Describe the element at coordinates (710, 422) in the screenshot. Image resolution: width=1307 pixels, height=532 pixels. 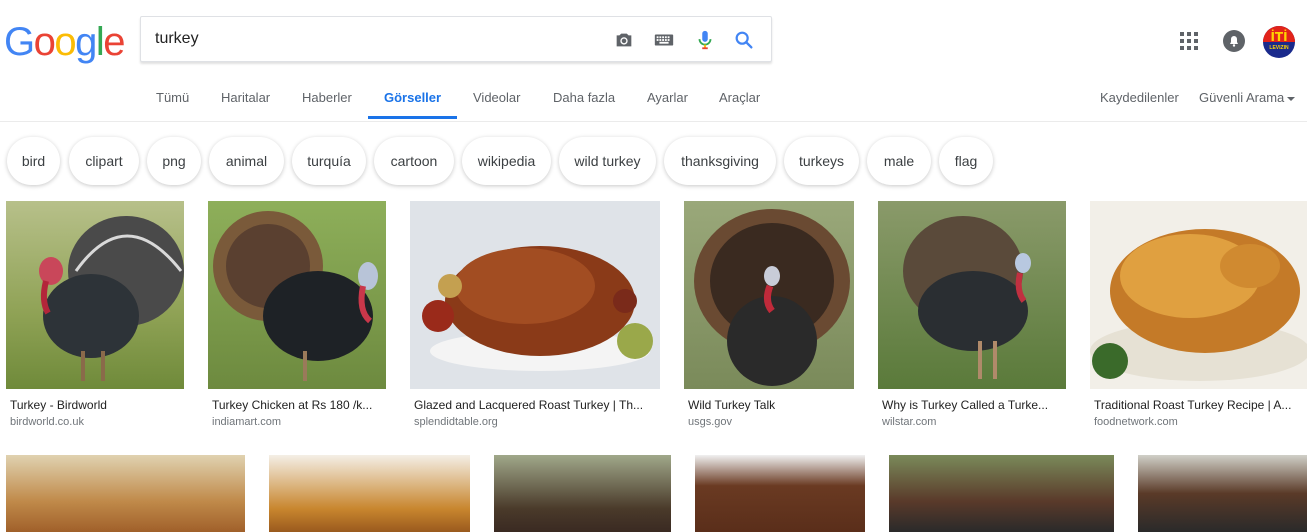
I see `result-source: usgs.gov` at that location.